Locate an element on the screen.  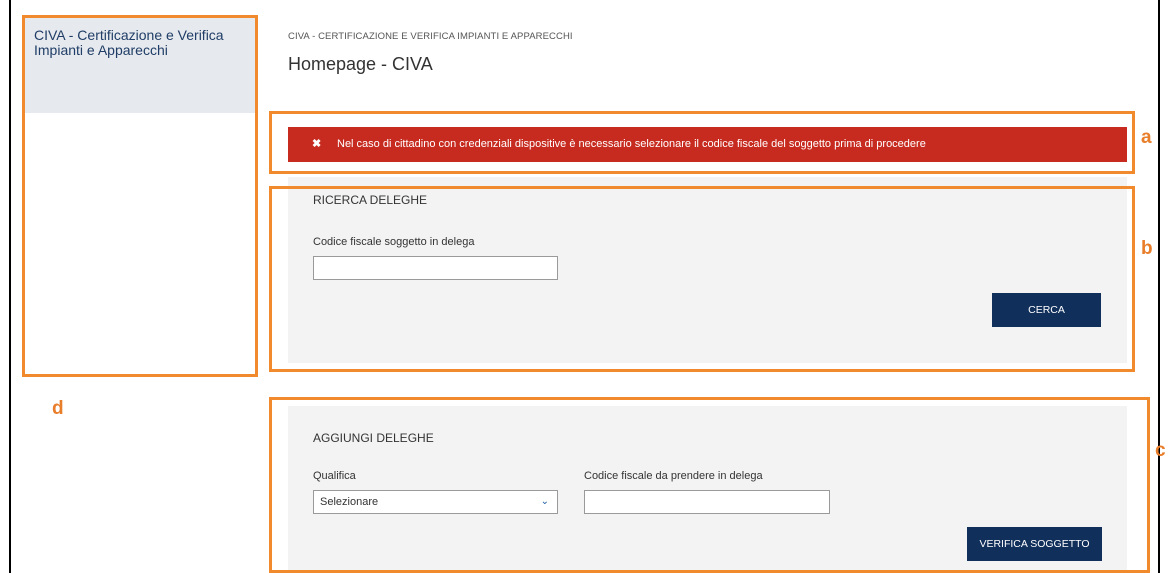
annotation-box-a is located at coordinates (702, 142).